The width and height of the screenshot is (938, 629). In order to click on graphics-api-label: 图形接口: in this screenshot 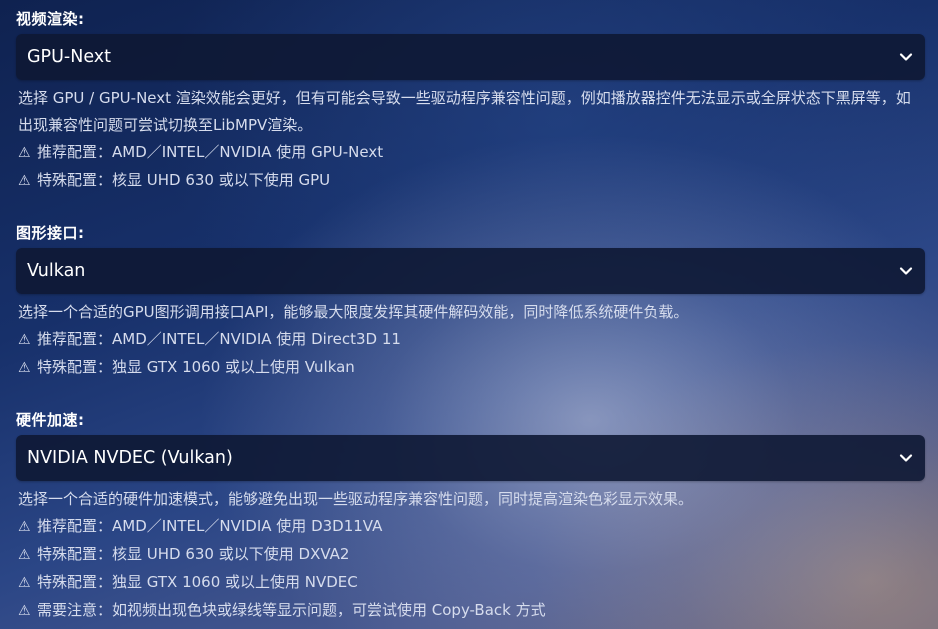, I will do `click(50, 233)`.